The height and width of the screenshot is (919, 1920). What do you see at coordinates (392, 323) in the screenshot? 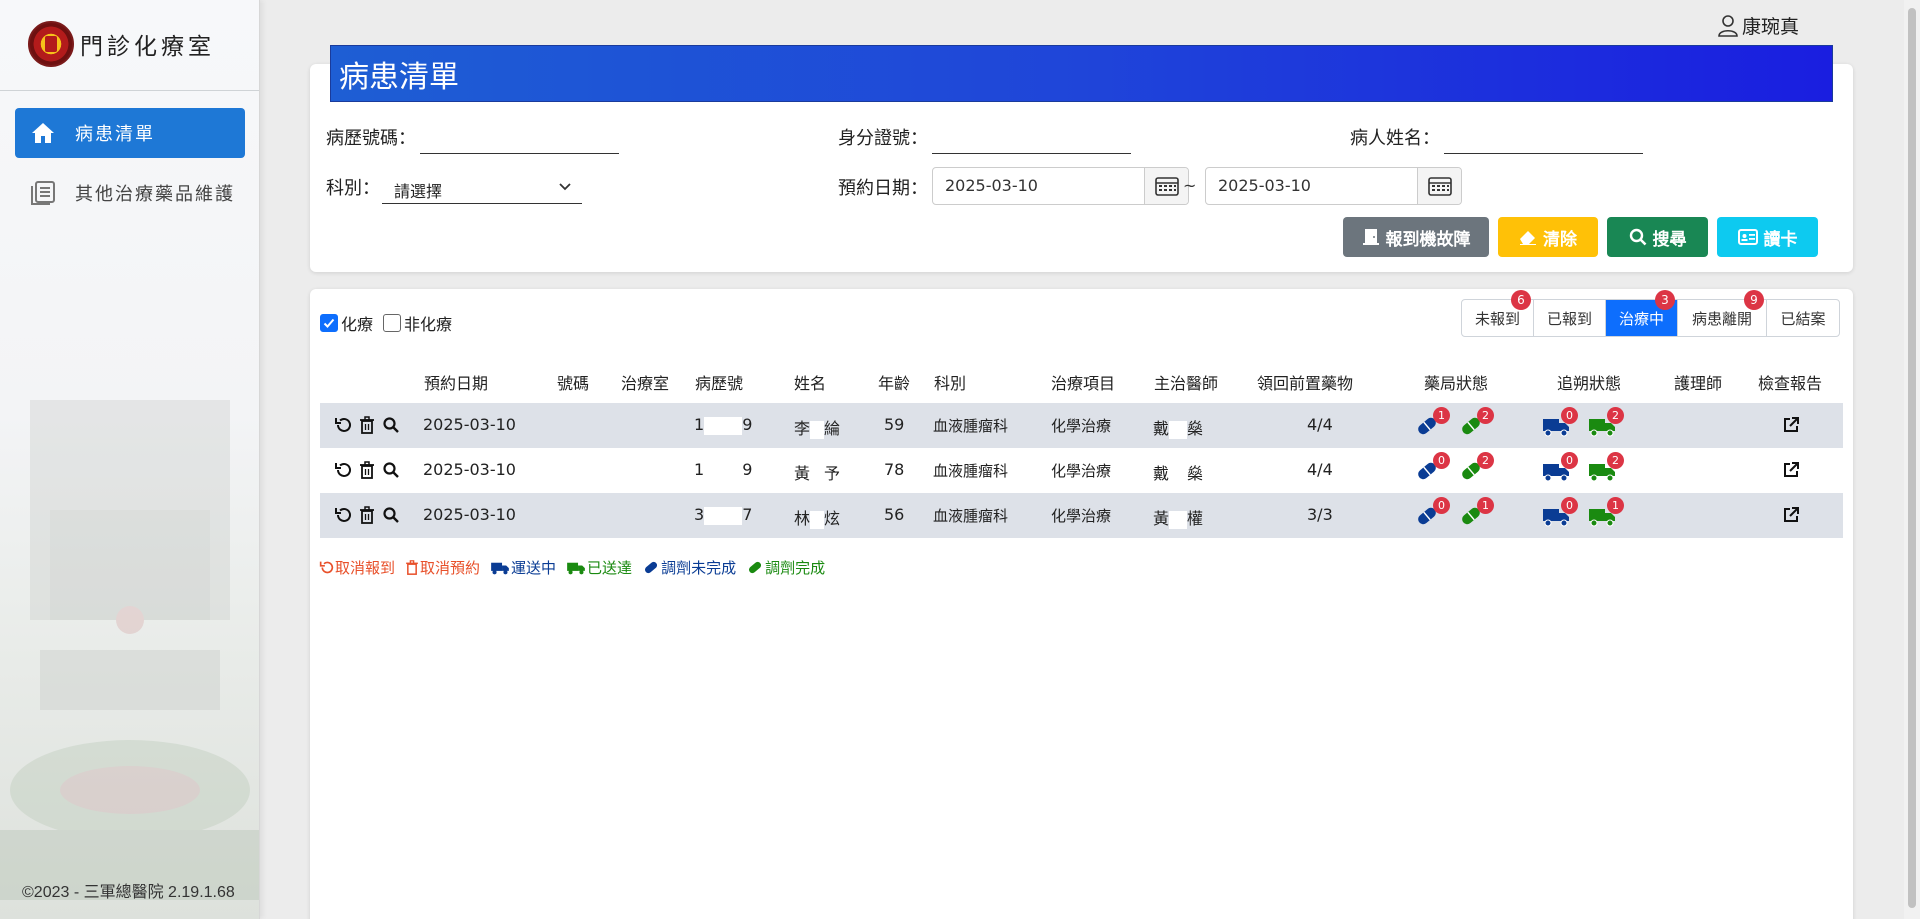
I see `non-chemo-checkbox` at bounding box center [392, 323].